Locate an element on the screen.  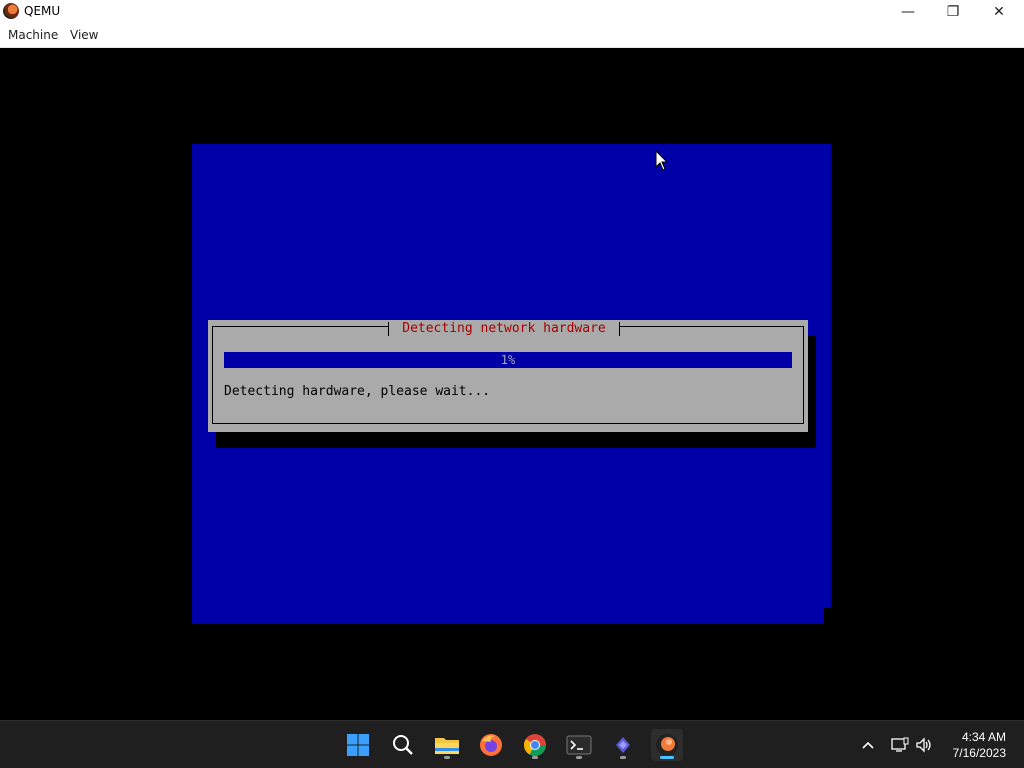
qemu-icon is located at coordinates (11, 11).